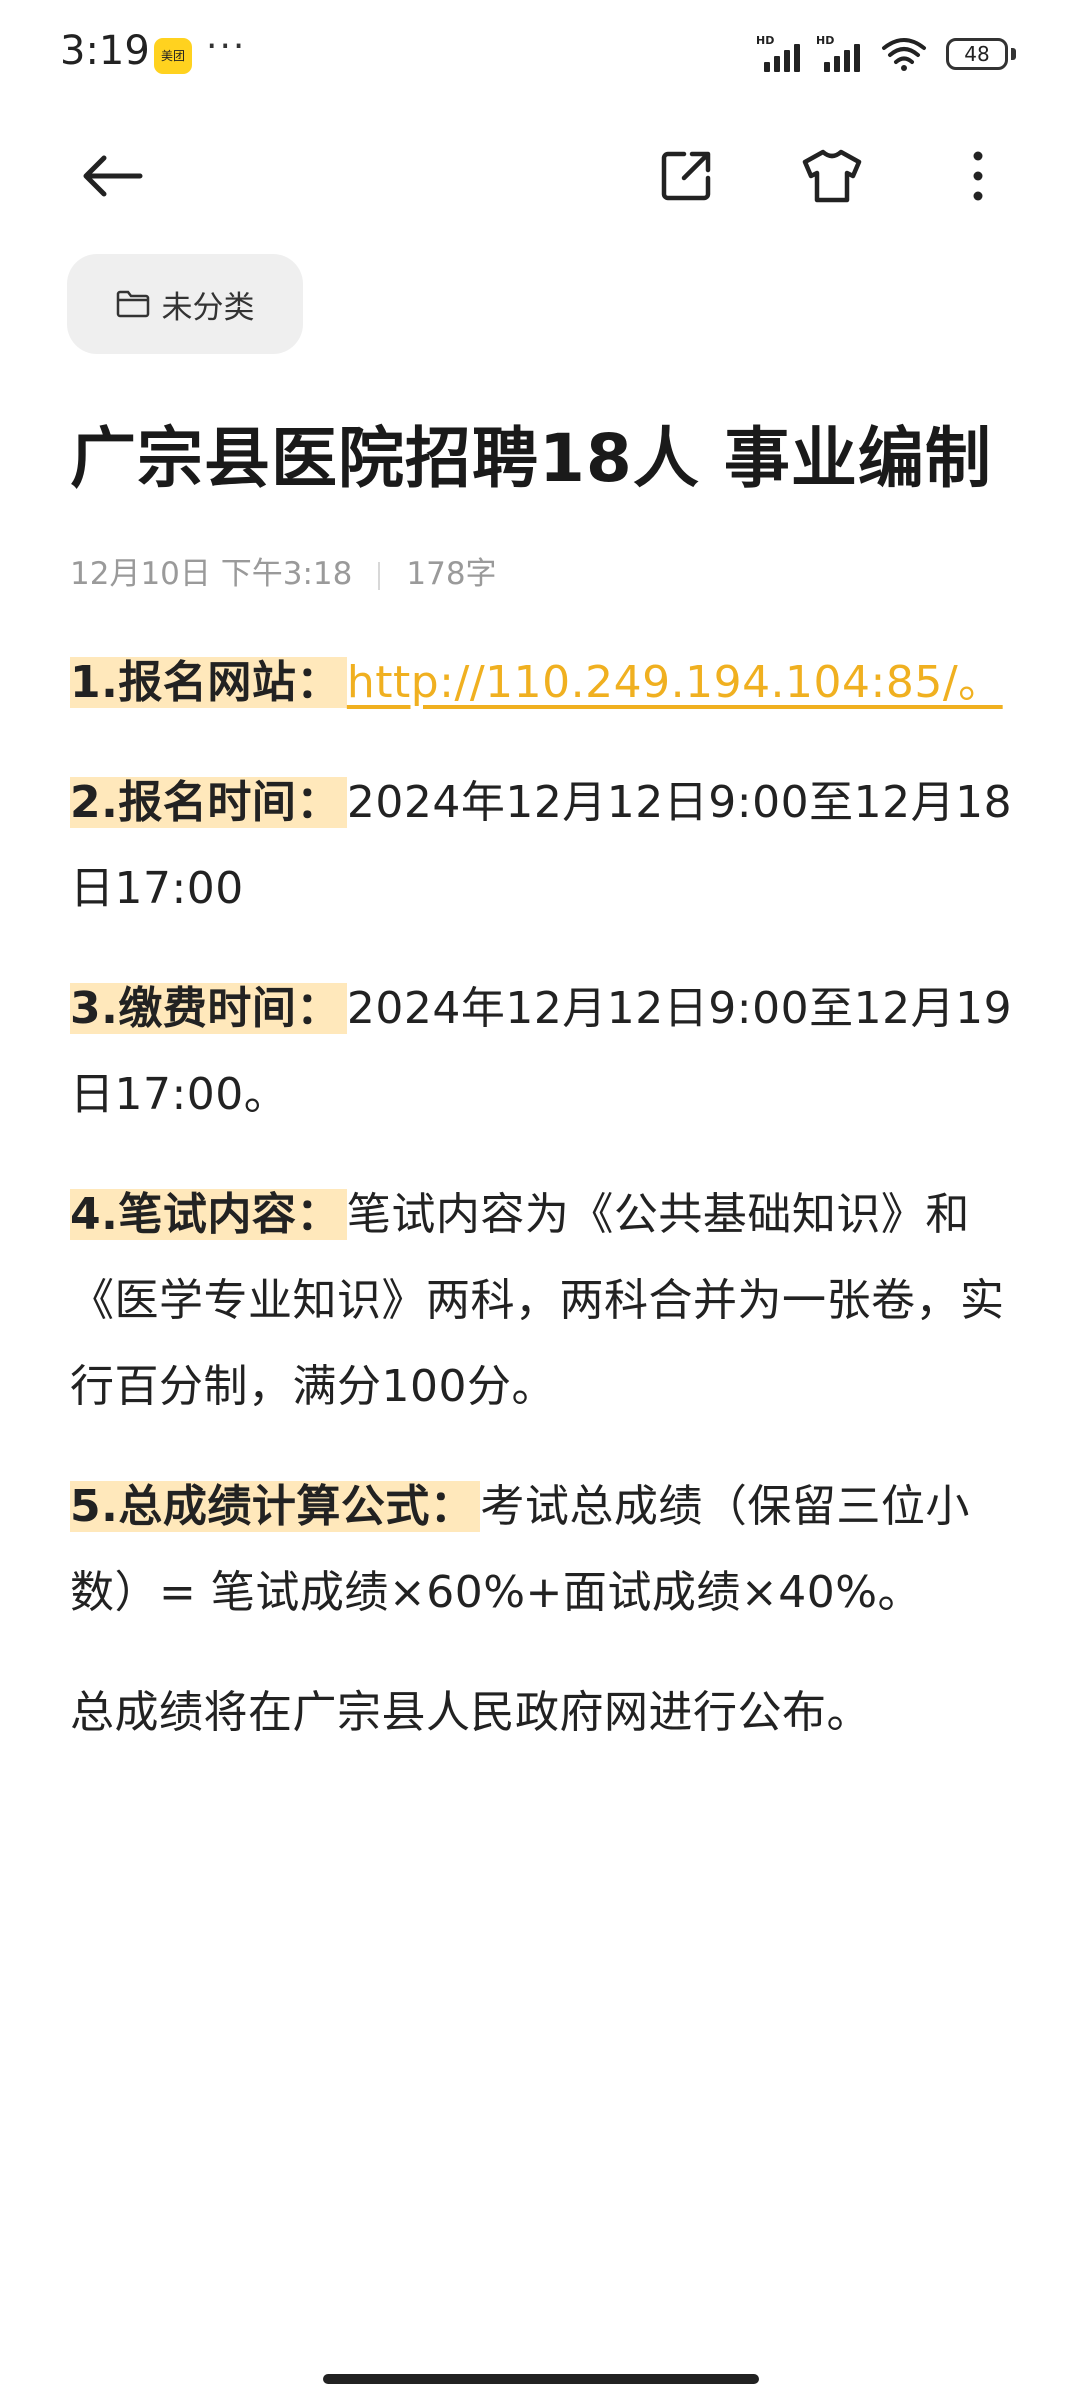  I want to click on note-meta: 12月10日 下午3:18 178字, so click(283, 570).